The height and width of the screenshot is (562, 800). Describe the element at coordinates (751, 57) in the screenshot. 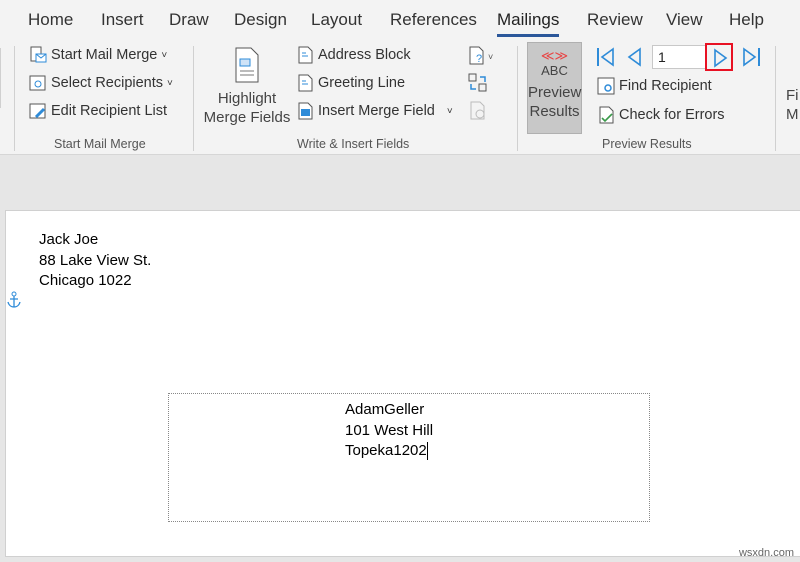

I see `last-record-icon` at that location.